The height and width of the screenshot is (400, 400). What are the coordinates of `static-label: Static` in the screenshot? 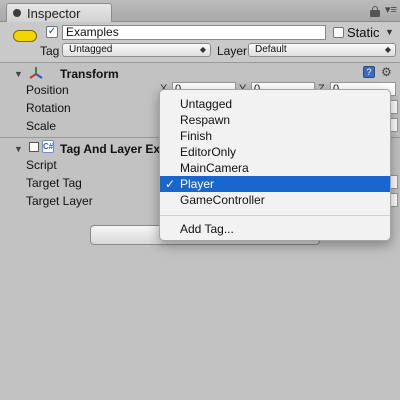 It's located at (363, 32).